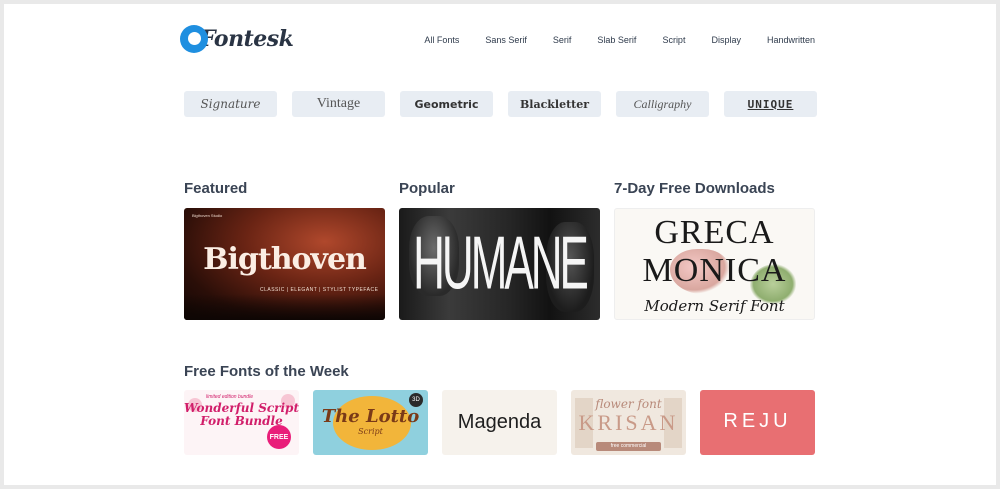 The height and width of the screenshot is (489, 1000). Describe the element at coordinates (207, 215) in the screenshot. I see `featured-card-tag: Bigthoven Studio` at that location.